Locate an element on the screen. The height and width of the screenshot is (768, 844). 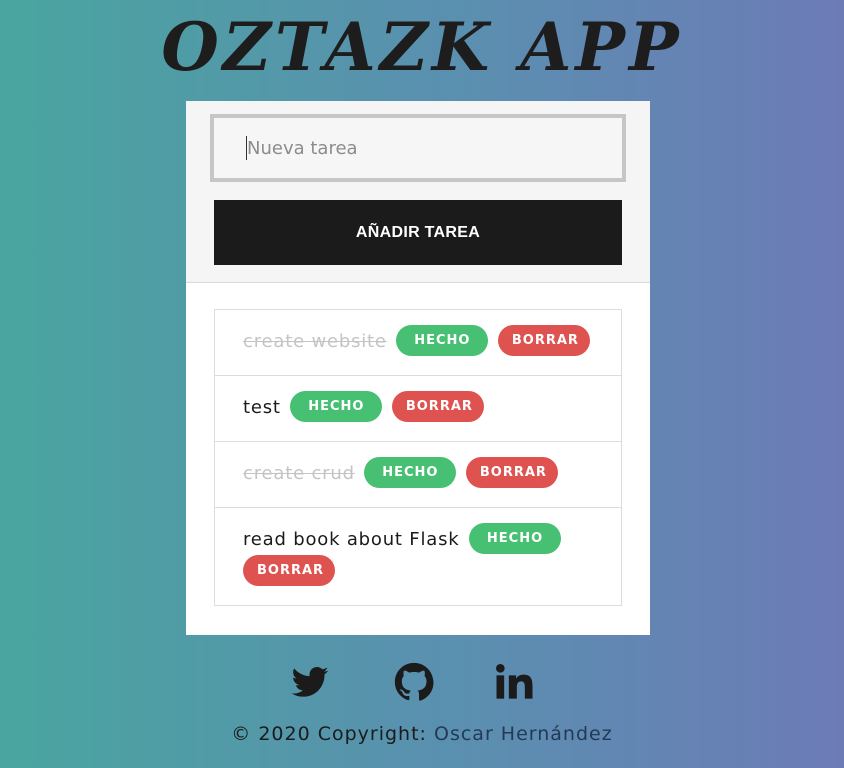
add-task-button: AÑADIR TAREA is located at coordinates (418, 232).